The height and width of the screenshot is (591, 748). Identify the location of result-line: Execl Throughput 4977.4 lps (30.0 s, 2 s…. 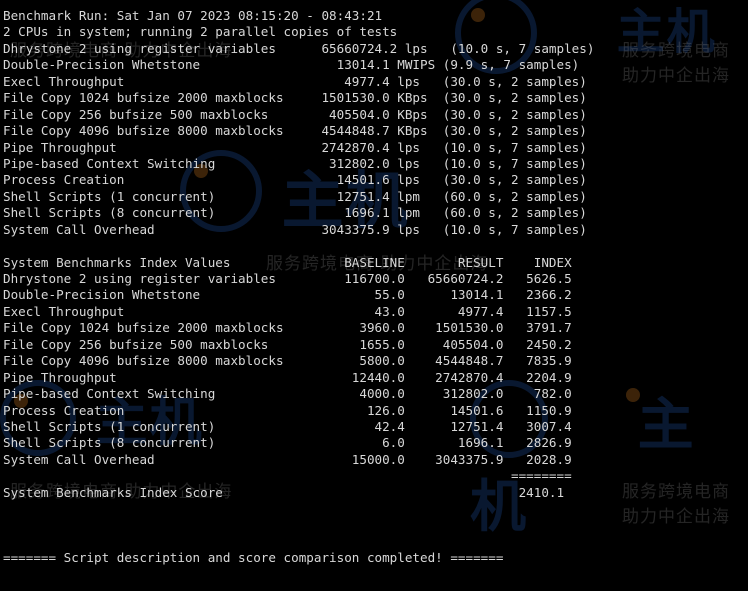
(295, 81).